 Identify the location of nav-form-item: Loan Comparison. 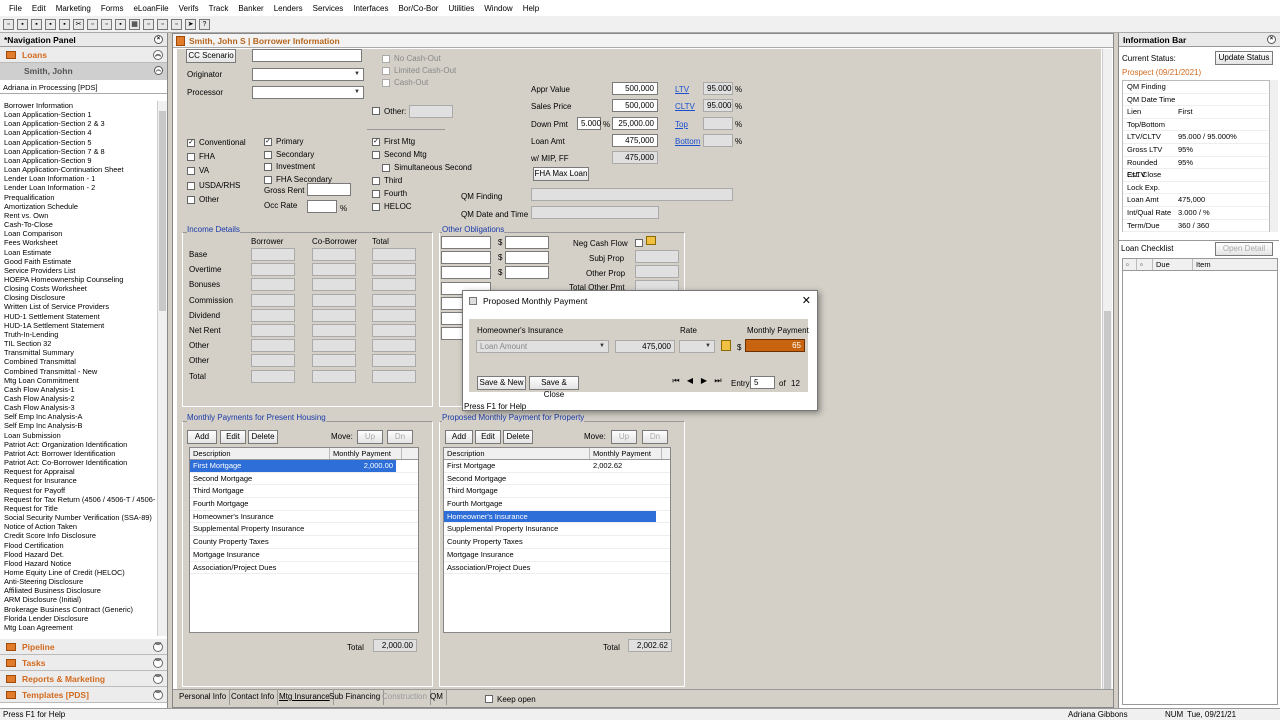
(78, 233).